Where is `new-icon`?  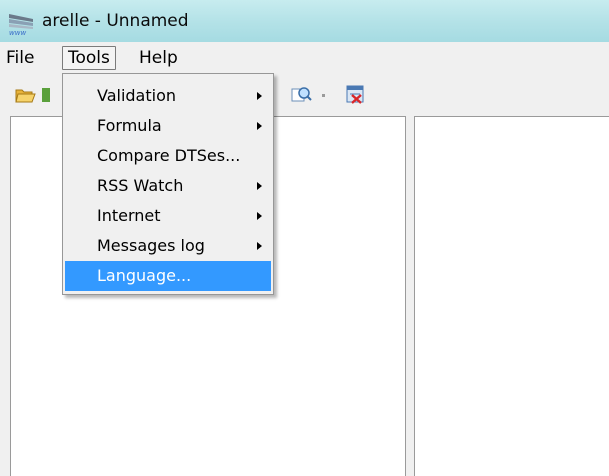 new-icon is located at coordinates (46, 95).